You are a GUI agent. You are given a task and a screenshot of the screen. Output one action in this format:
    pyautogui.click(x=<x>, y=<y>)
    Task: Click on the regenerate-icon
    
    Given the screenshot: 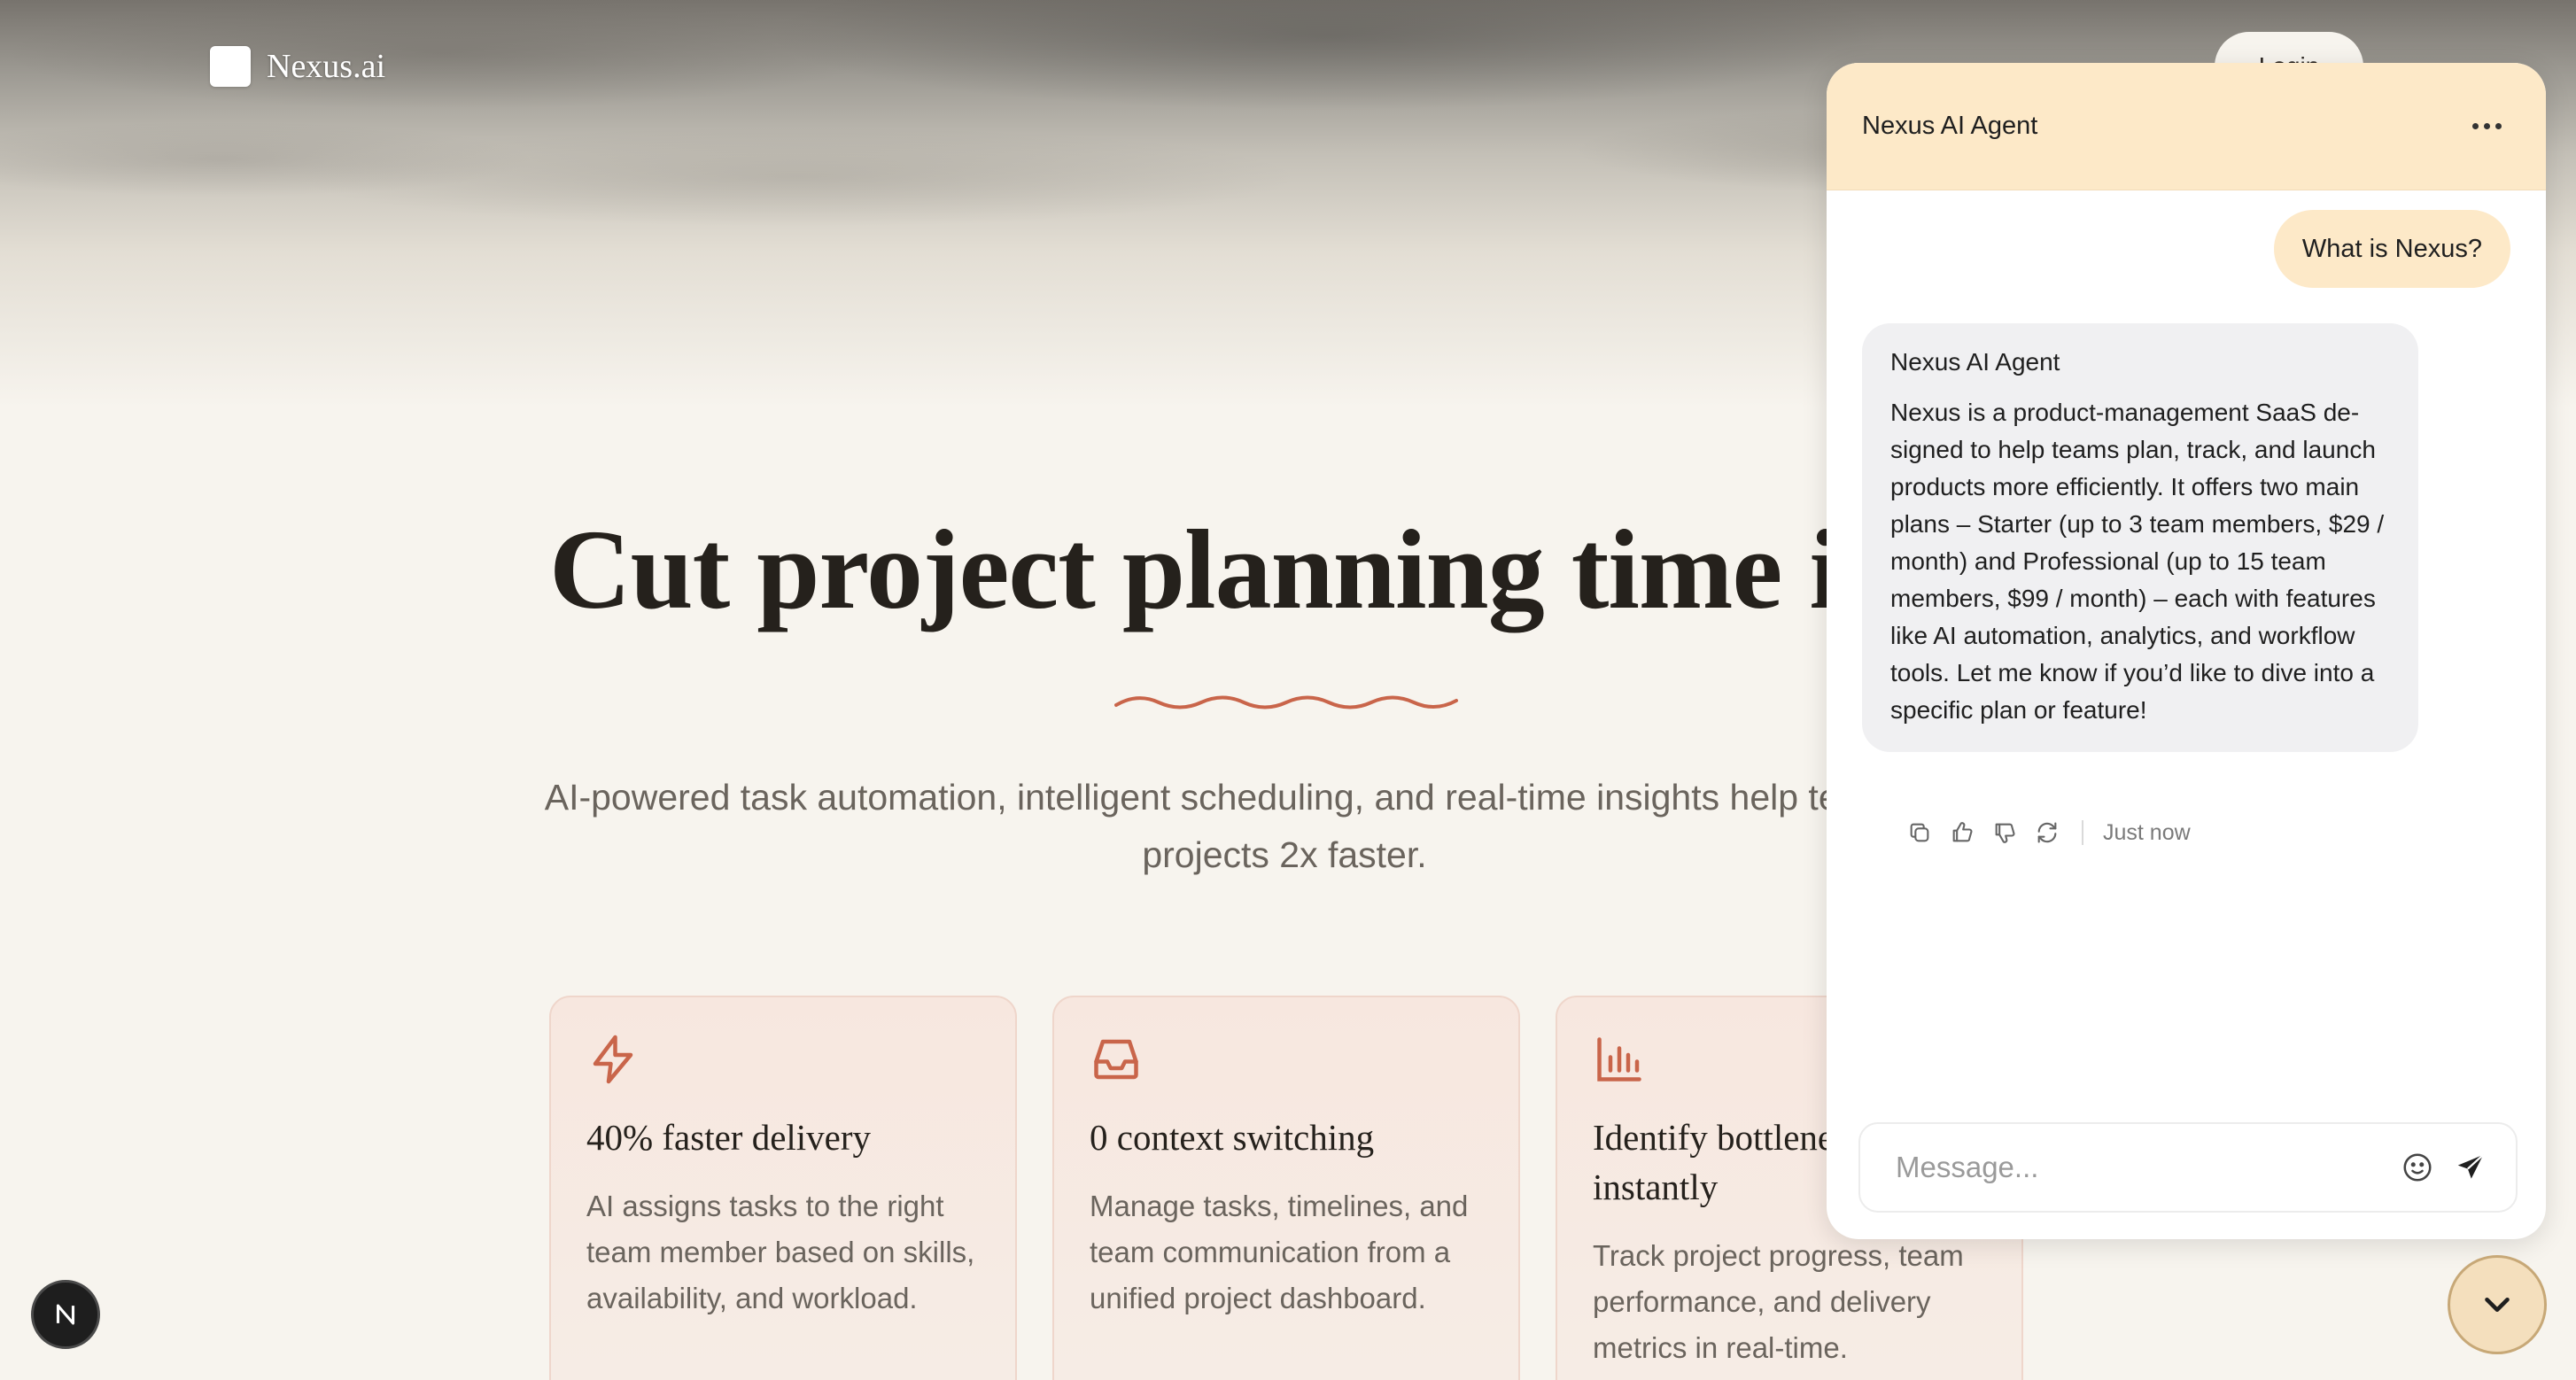 What is the action you would take?
    pyautogui.click(x=2047, y=833)
    